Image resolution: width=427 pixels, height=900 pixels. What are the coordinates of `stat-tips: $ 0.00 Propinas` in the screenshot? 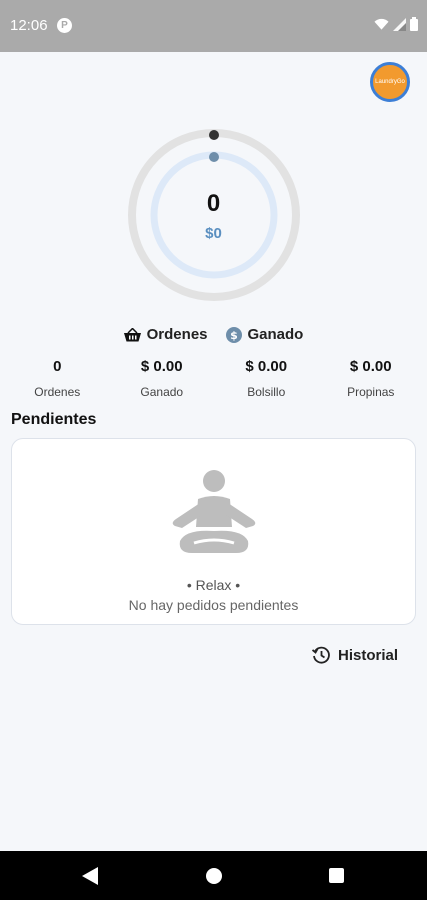 It's located at (371, 378).